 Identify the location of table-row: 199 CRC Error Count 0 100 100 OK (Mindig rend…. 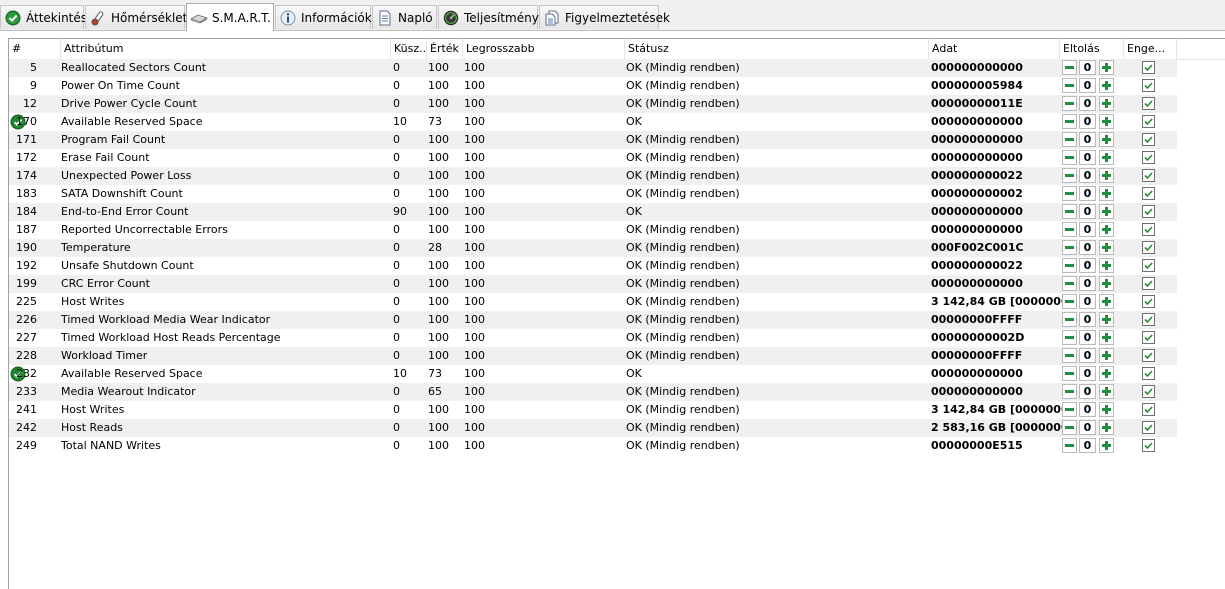
(593, 284).